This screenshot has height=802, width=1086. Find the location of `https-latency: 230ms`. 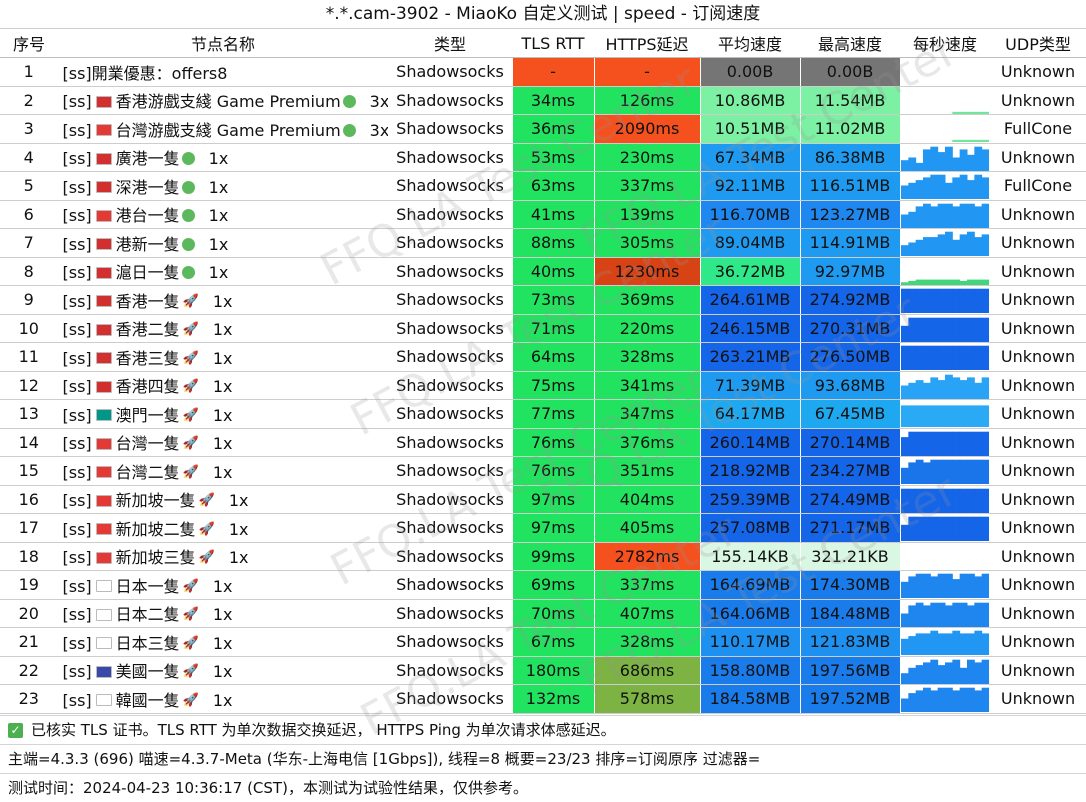

https-latency: 230ms is located at coordinates (647, 157).